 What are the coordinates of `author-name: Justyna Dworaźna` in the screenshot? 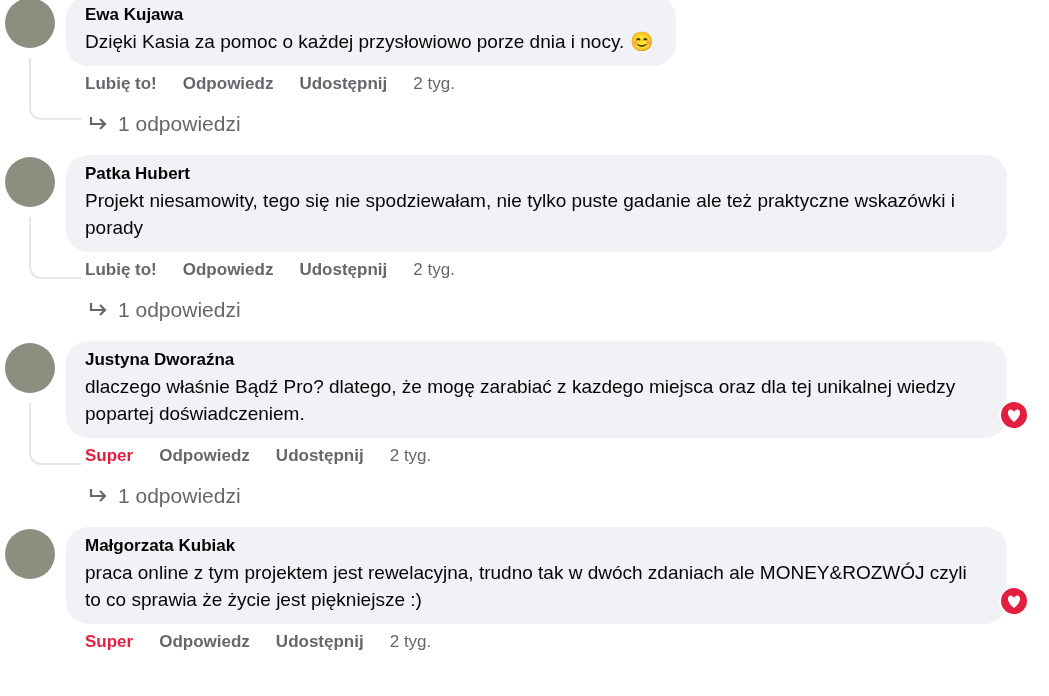 It's located at (535, 360).